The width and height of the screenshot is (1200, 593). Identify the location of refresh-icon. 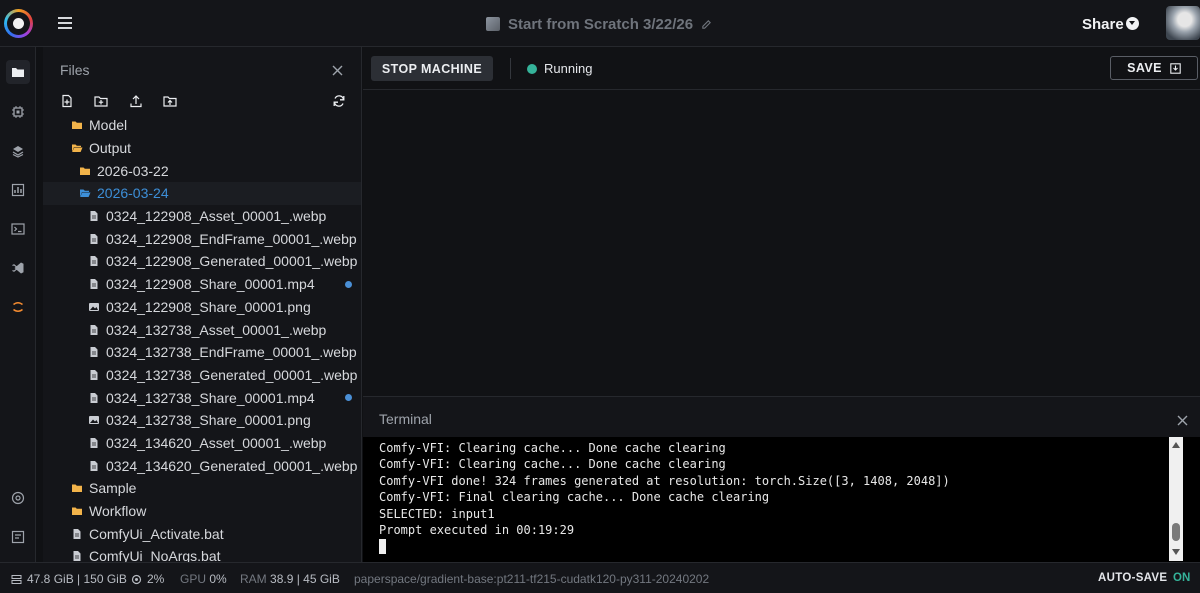
(339, 101).